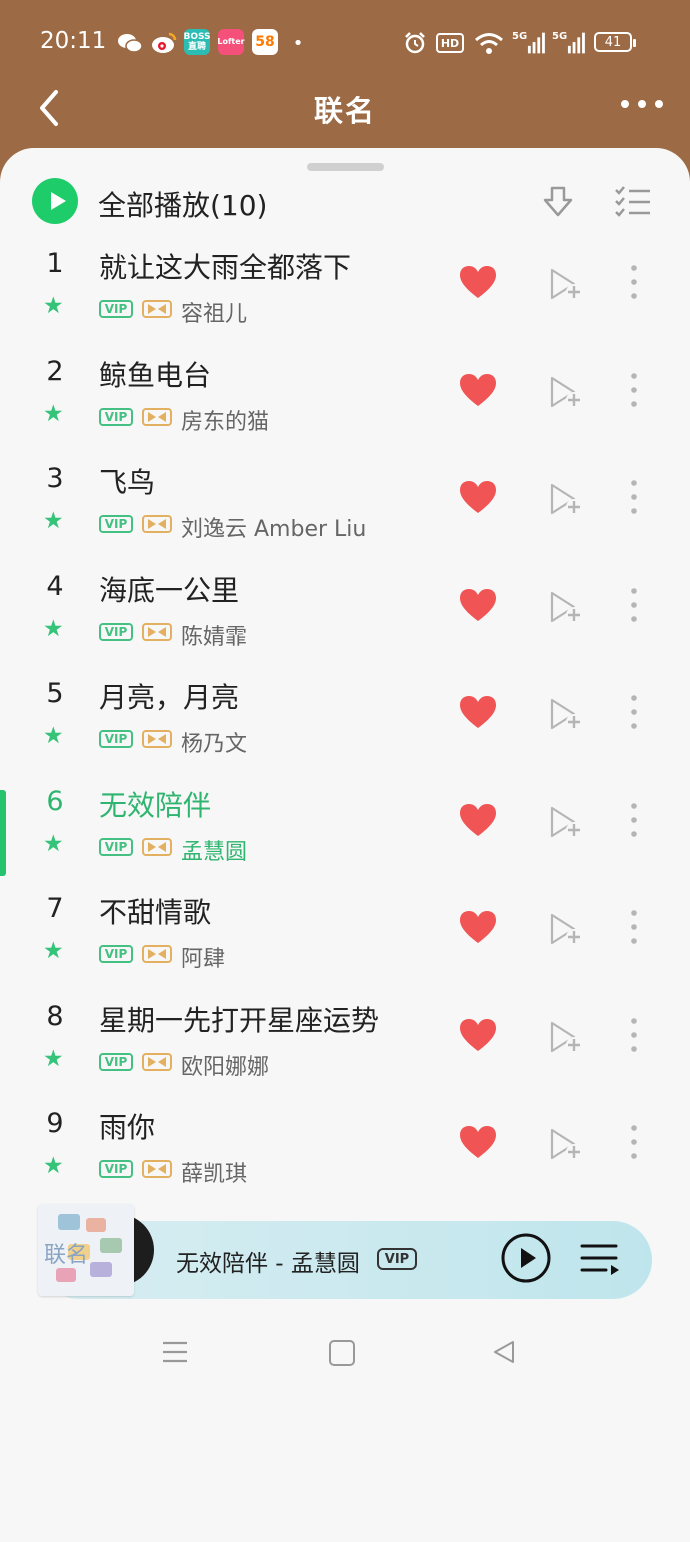  What do you see at coordinates (55, 693) in the screenshot?
I see `song-number: 5` at bounding box center [55, 693].